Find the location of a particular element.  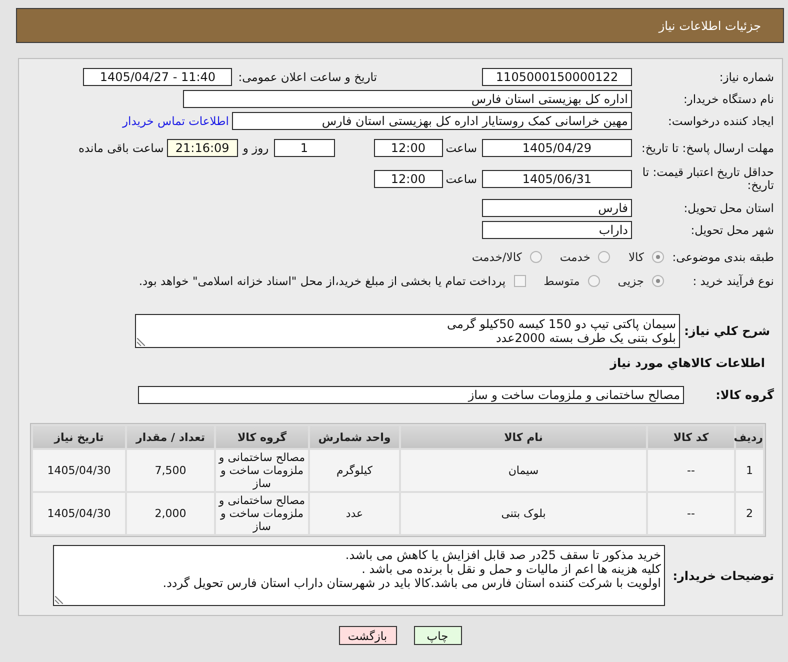

column-header: ردیف is located at coordinates (749, 437).